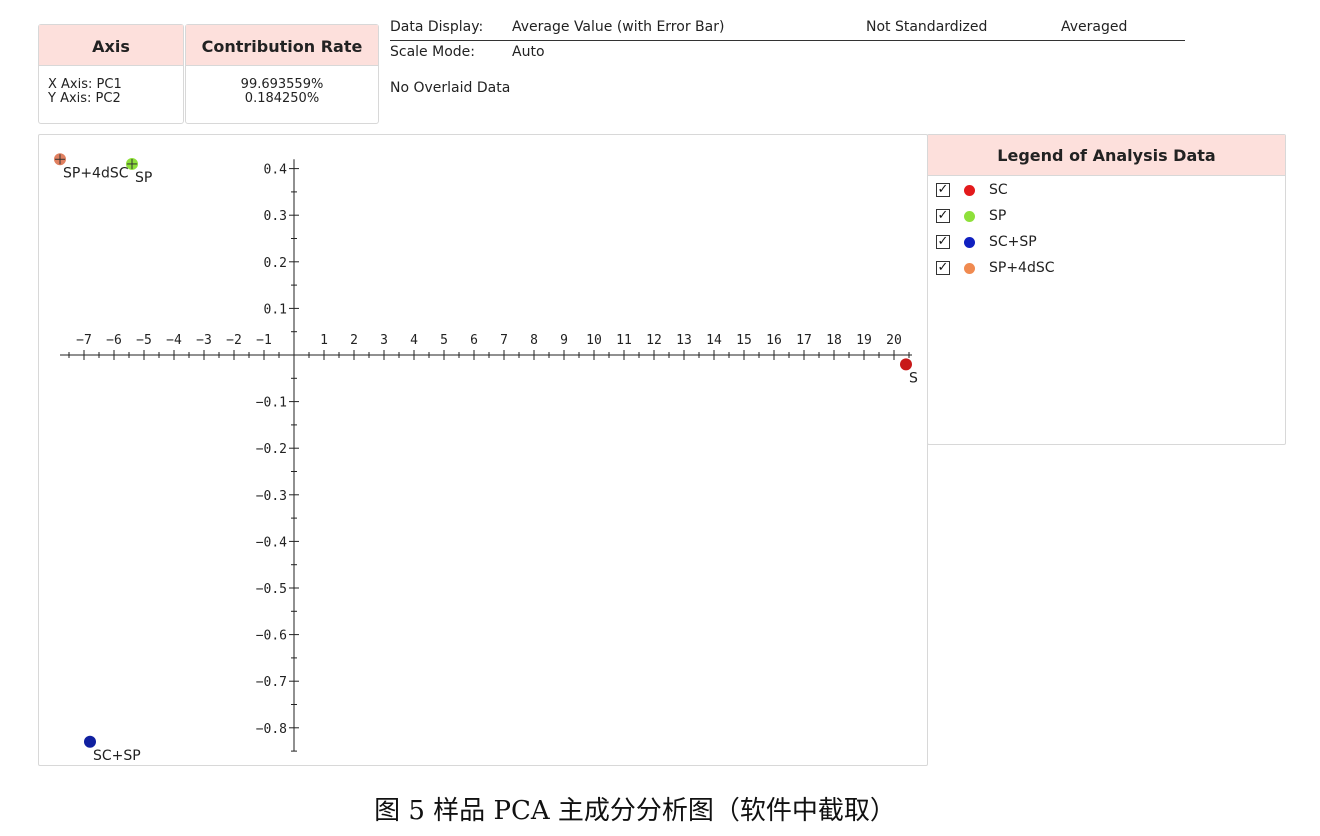  I want to click on standardization-value: Not Standardized, so click(926, 27).